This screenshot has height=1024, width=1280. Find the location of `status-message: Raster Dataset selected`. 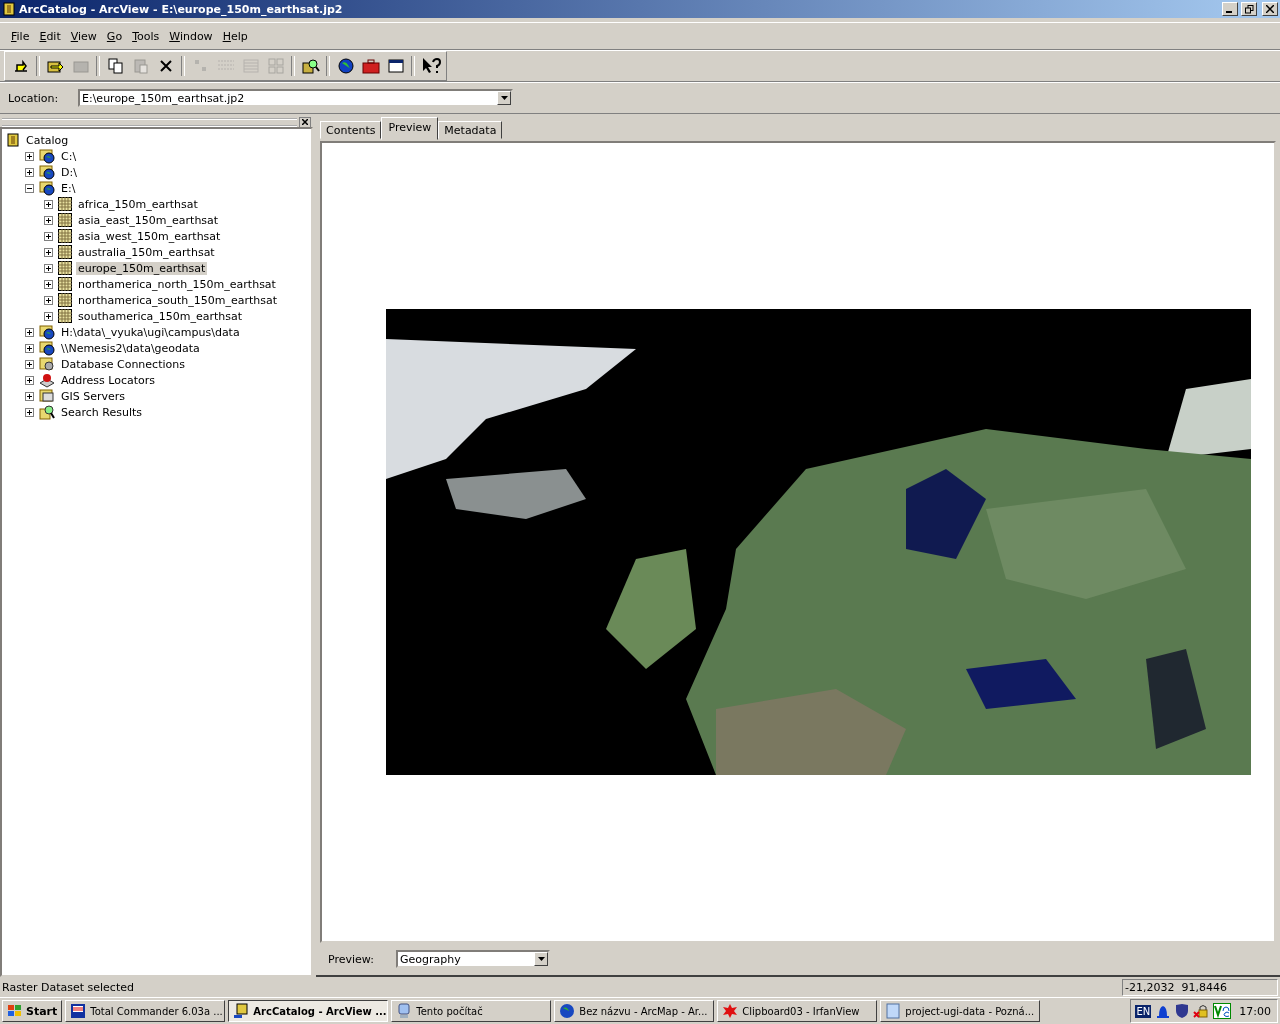

status-message: Raster Dataset selected is located at coordinates (67, 987).